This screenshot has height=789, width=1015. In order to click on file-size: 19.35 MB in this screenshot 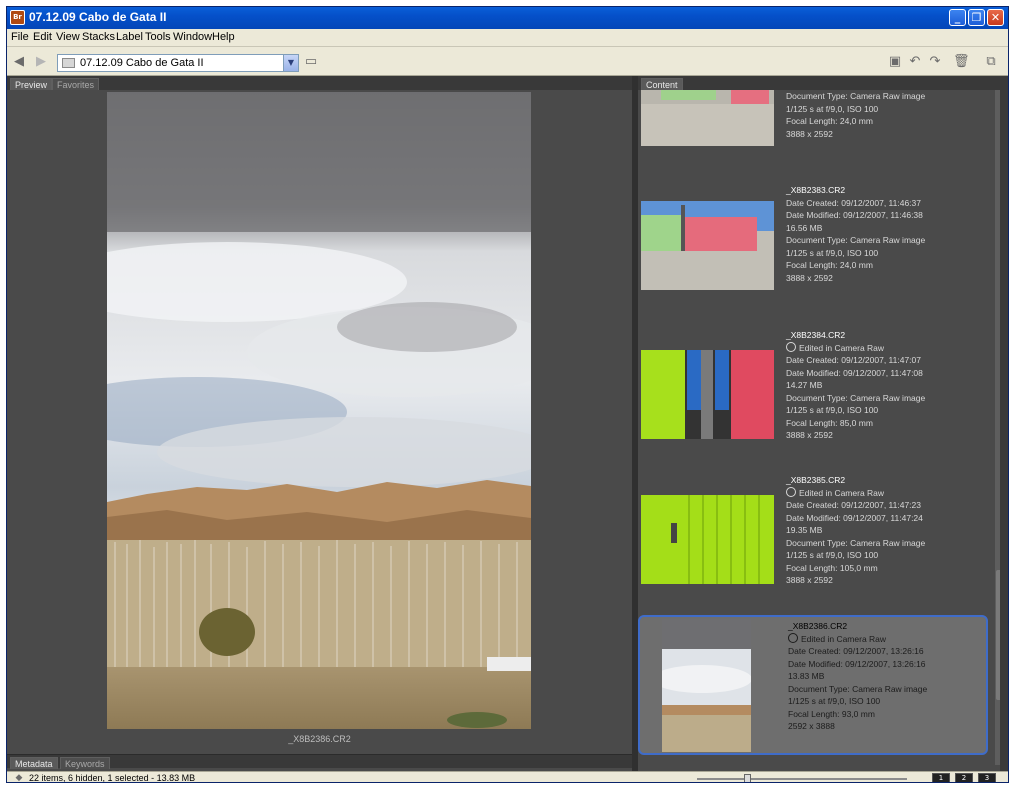, I will do `click(804, 530)`.